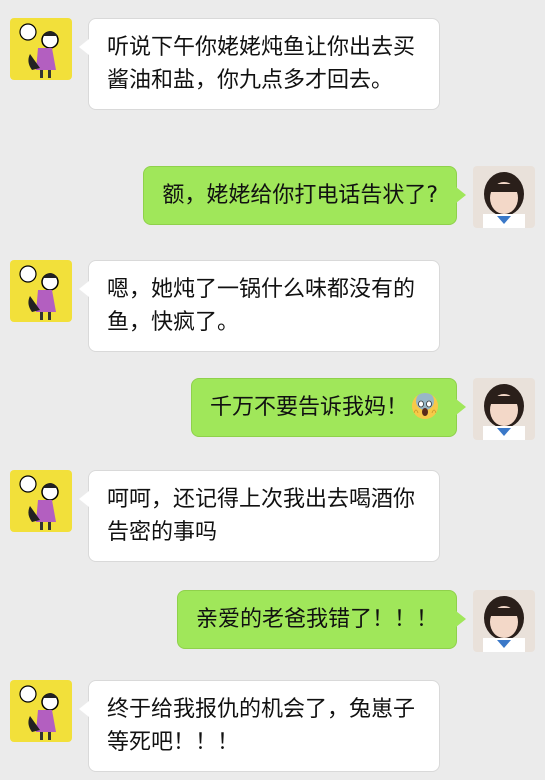 The image size is (545, 780). Describe the element at coordinates (304, 195) in the screenshot. I see `sent-message-bubble: 额，姥姥给你打电话告状了?` at that location.